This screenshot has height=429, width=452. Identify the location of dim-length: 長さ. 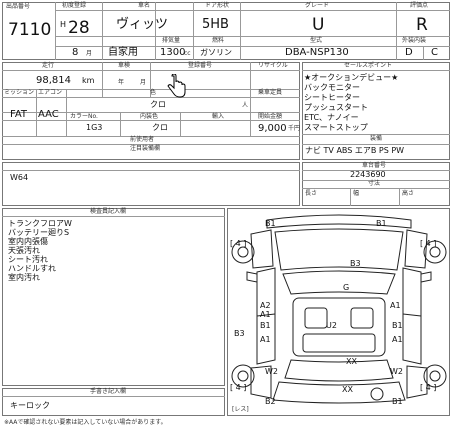
(311, 193).